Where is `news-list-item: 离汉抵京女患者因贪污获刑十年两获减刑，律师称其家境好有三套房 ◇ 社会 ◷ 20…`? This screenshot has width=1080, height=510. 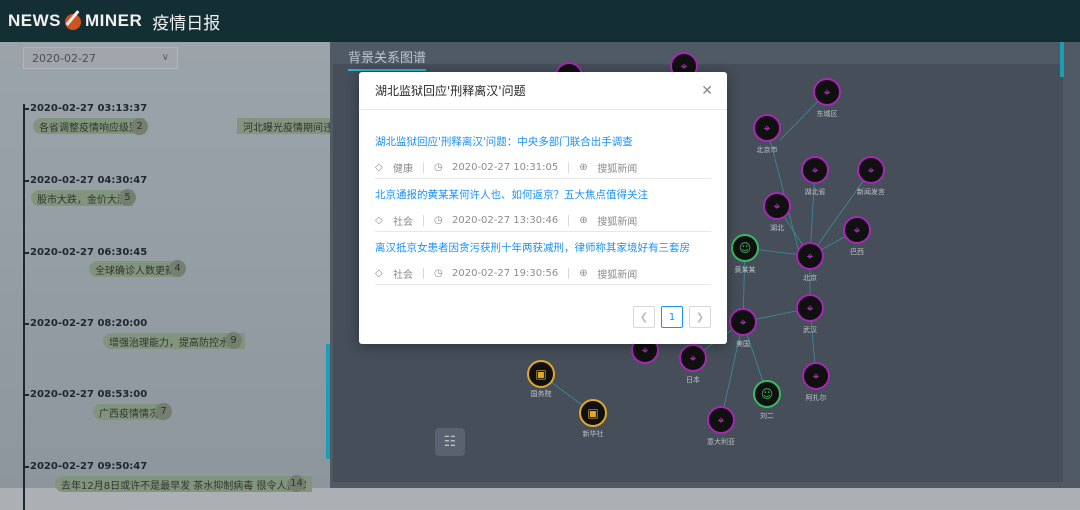 news-list-item: 离汉抵京女患者因贪污获刑十年两获减刑，律师称其家境好有三套房 ◇ 社会 ◷ 20… is located at coordinates (543, 258).